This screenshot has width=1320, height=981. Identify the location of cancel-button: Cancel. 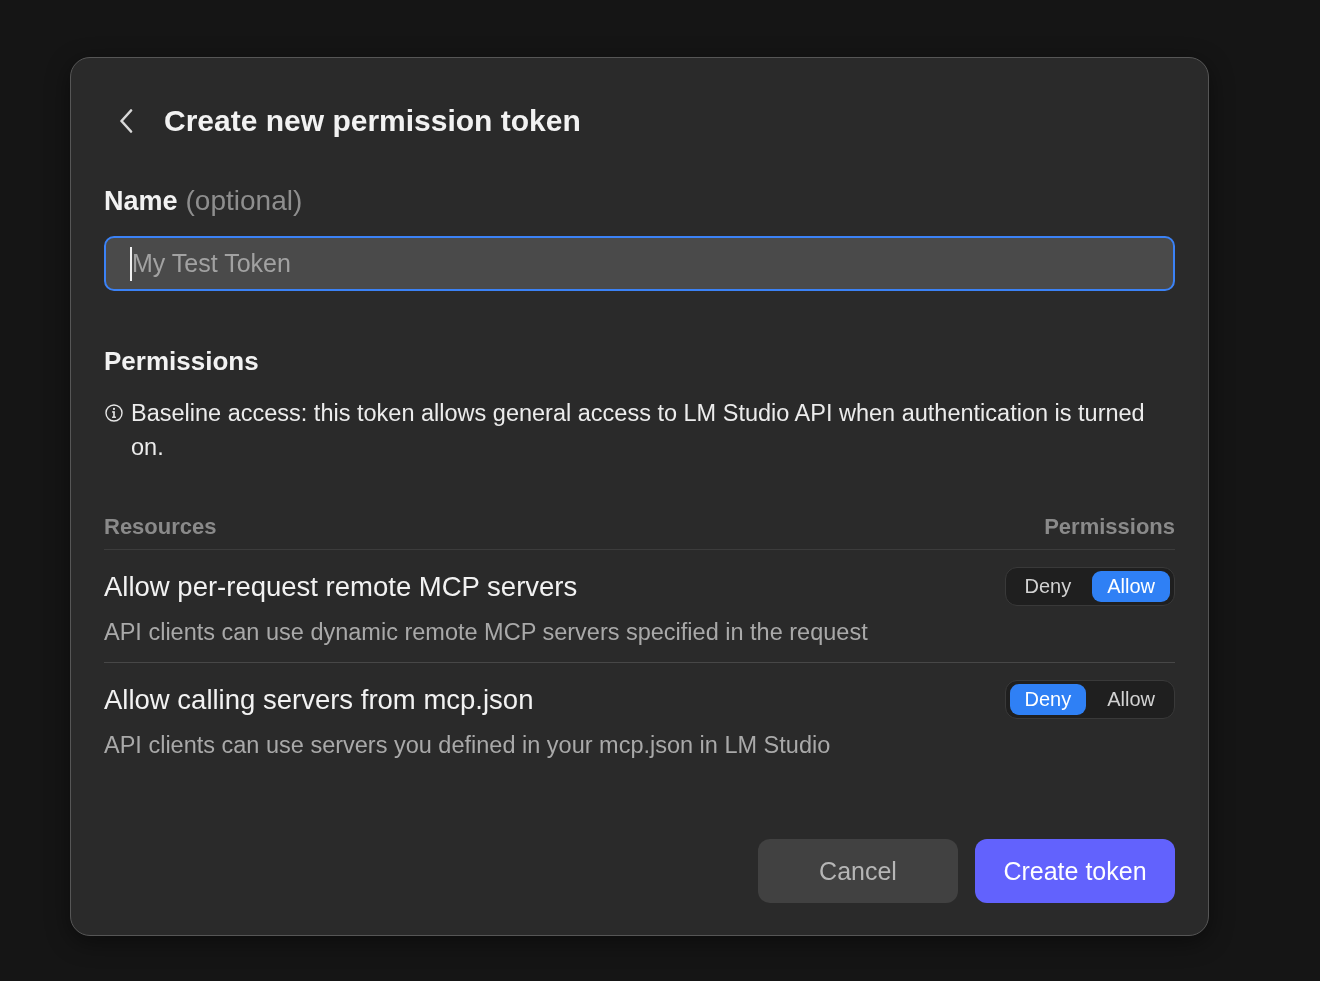
(858, 871).